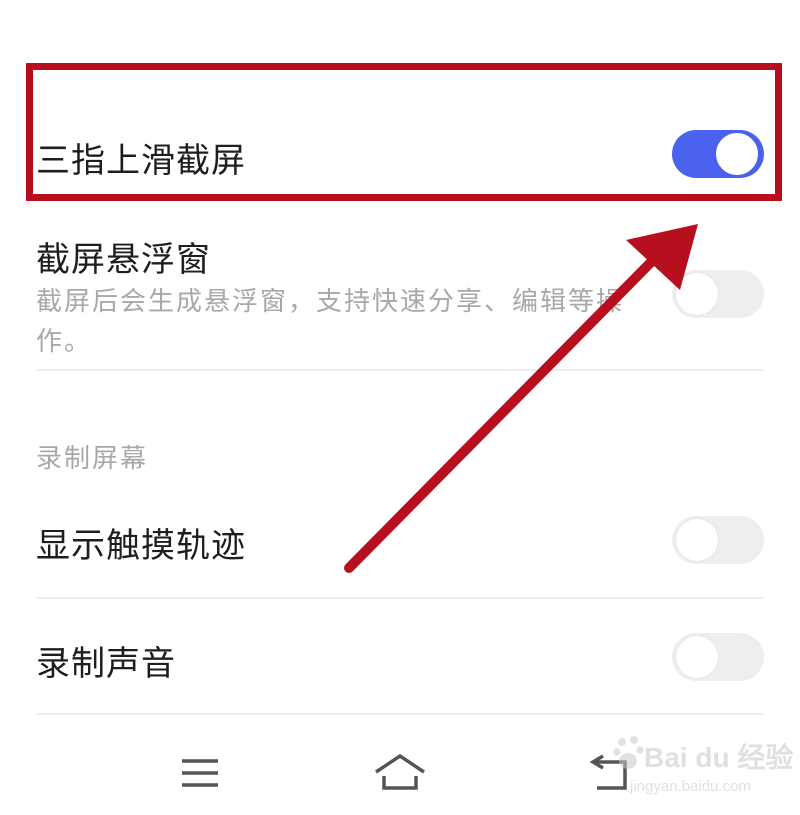 The height and width of the screenshot is (815, 800). What do you see at coordinates (123, 260) in the screenshot?
I see `floating-window-label: 截屏悬浮窗` at bounding box center [123, 260].